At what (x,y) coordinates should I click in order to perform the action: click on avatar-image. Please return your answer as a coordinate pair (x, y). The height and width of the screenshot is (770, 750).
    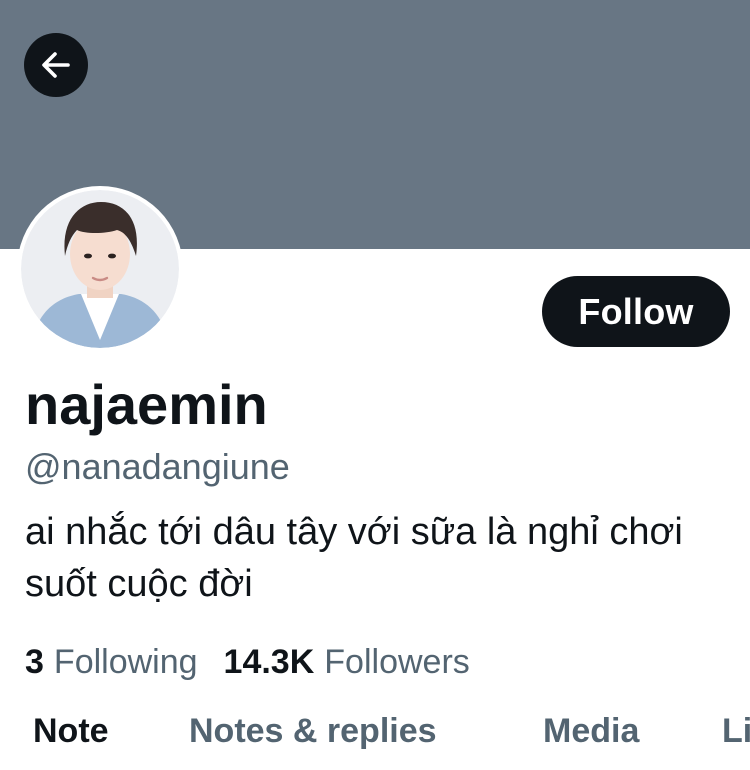
    Looking at the image, I should click on (100, 269).